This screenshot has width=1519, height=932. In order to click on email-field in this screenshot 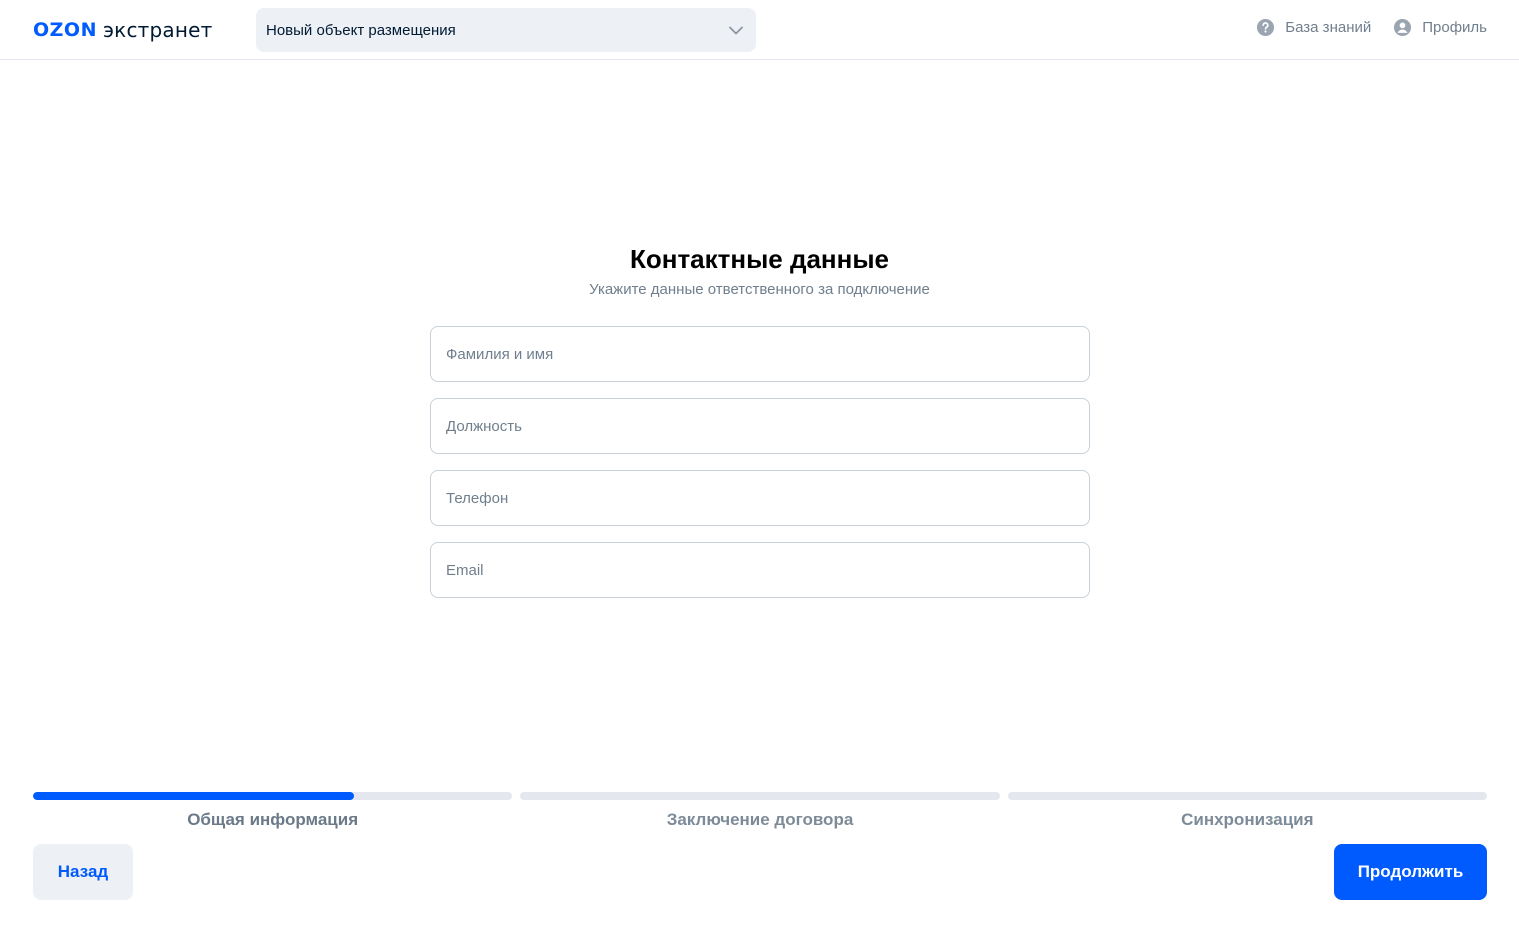, I will do `click(760, 570)`.